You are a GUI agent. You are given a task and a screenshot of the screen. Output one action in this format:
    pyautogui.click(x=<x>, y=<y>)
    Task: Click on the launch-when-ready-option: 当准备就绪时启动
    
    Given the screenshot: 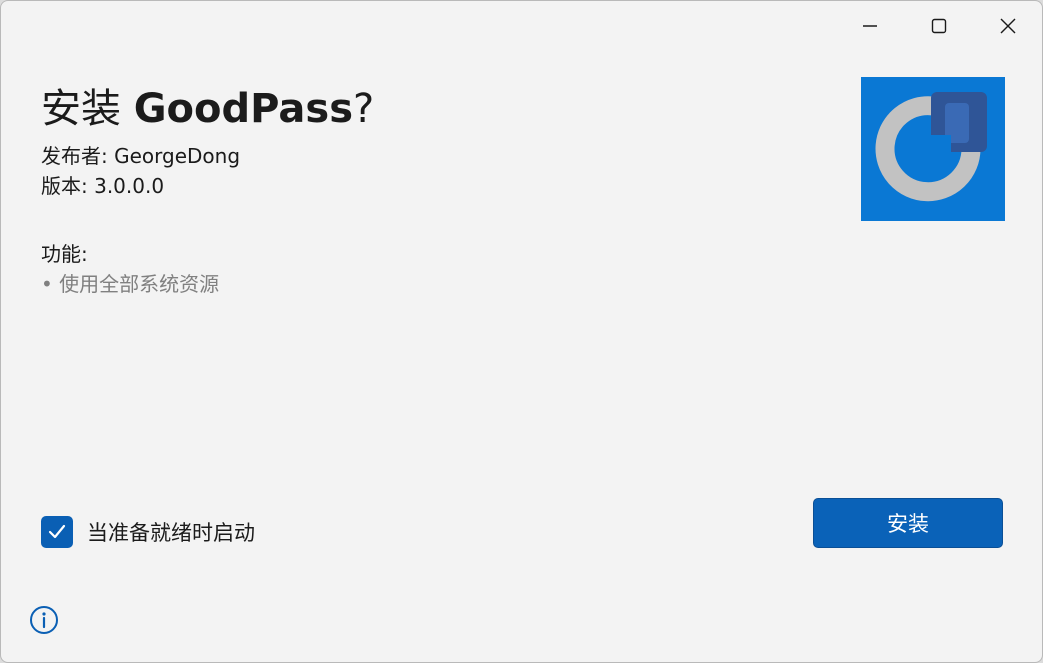 What is the action you would take?
    pyautogui.click(x=148, y=532)
    